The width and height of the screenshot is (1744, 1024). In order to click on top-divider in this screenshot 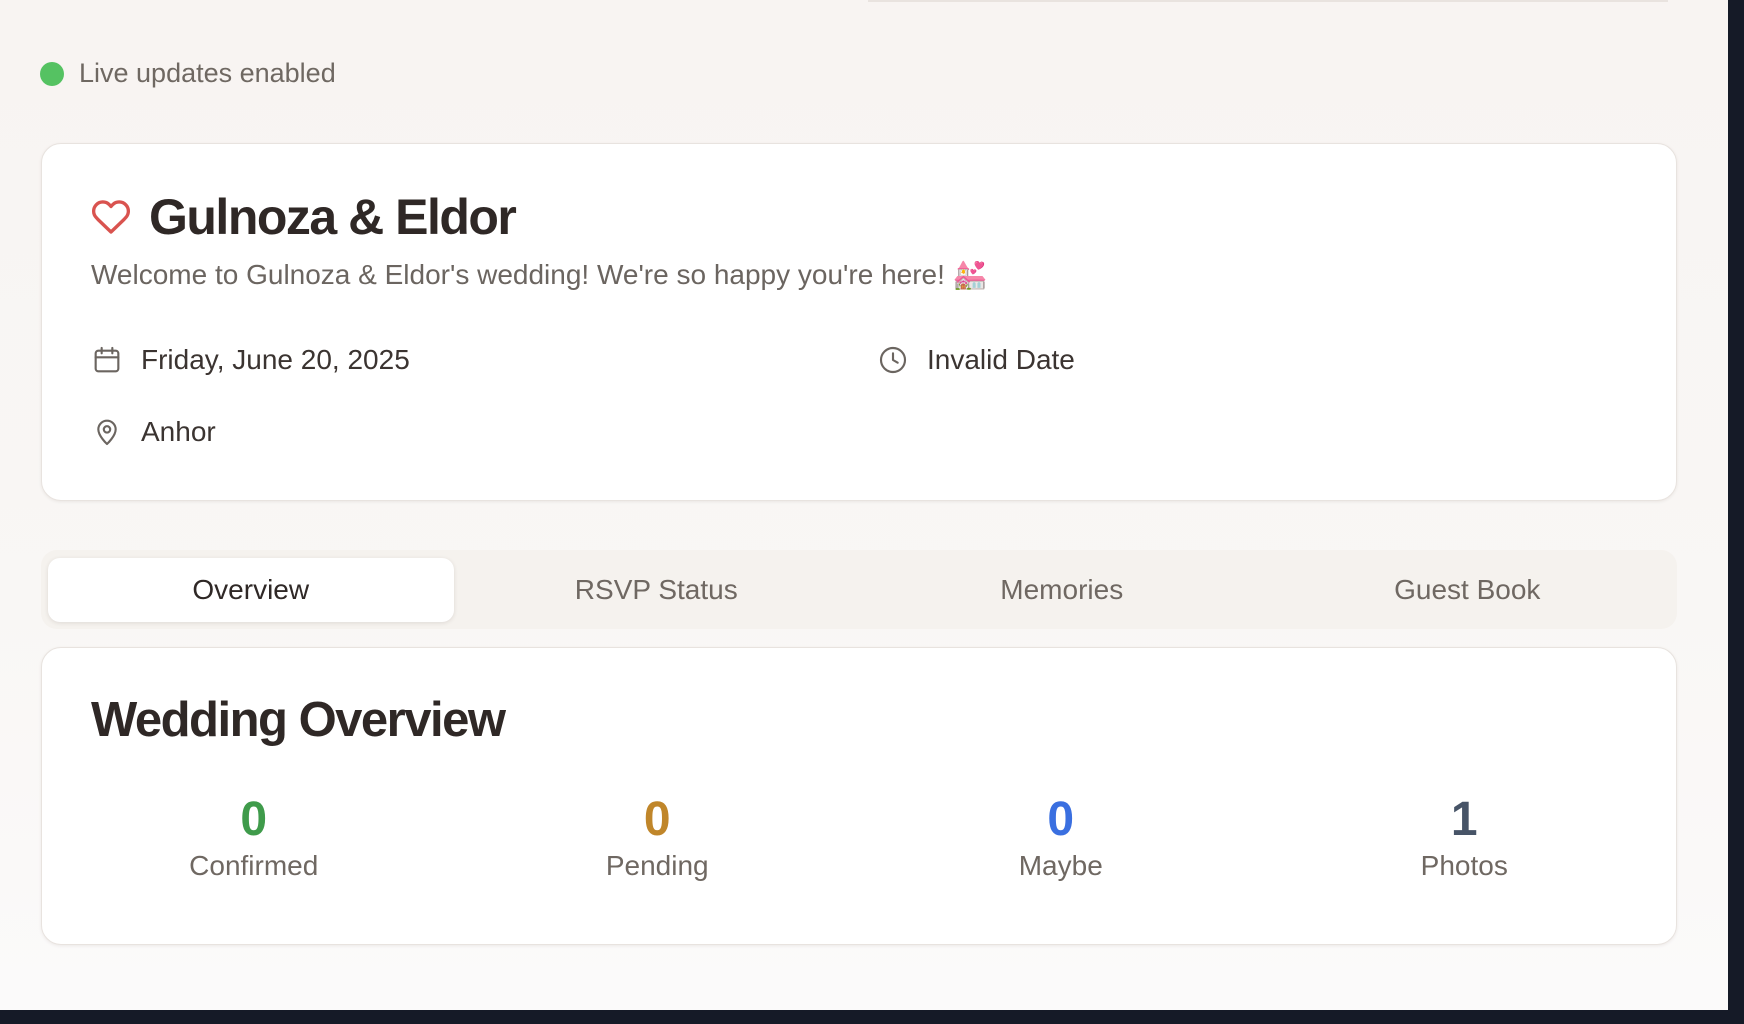, I will do `click(1268, 1)`.